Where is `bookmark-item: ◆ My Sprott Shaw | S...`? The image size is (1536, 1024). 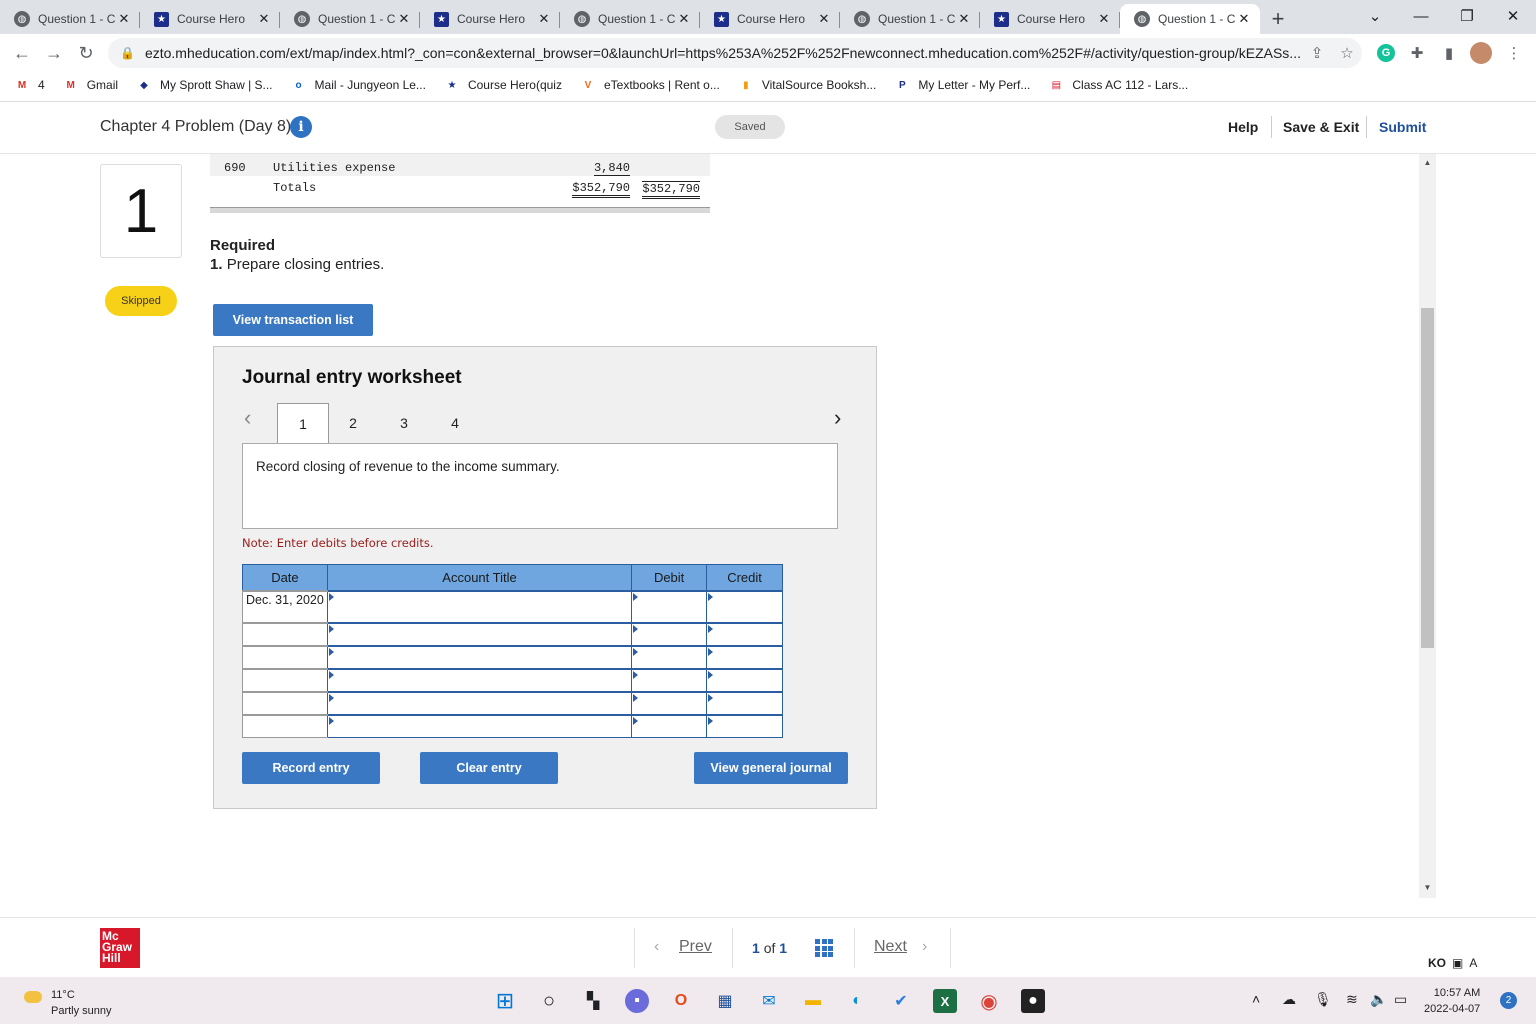
bookmark-item: ◆ My Sprott Shaw | S... is located at coordinates (204, 85).